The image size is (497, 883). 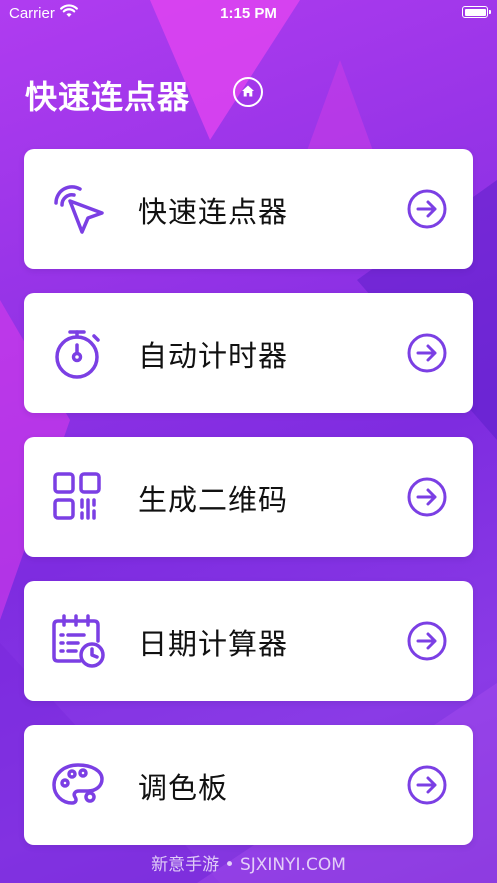 I want to click on clock: 1:15 PM, so click(x=248, y=13).